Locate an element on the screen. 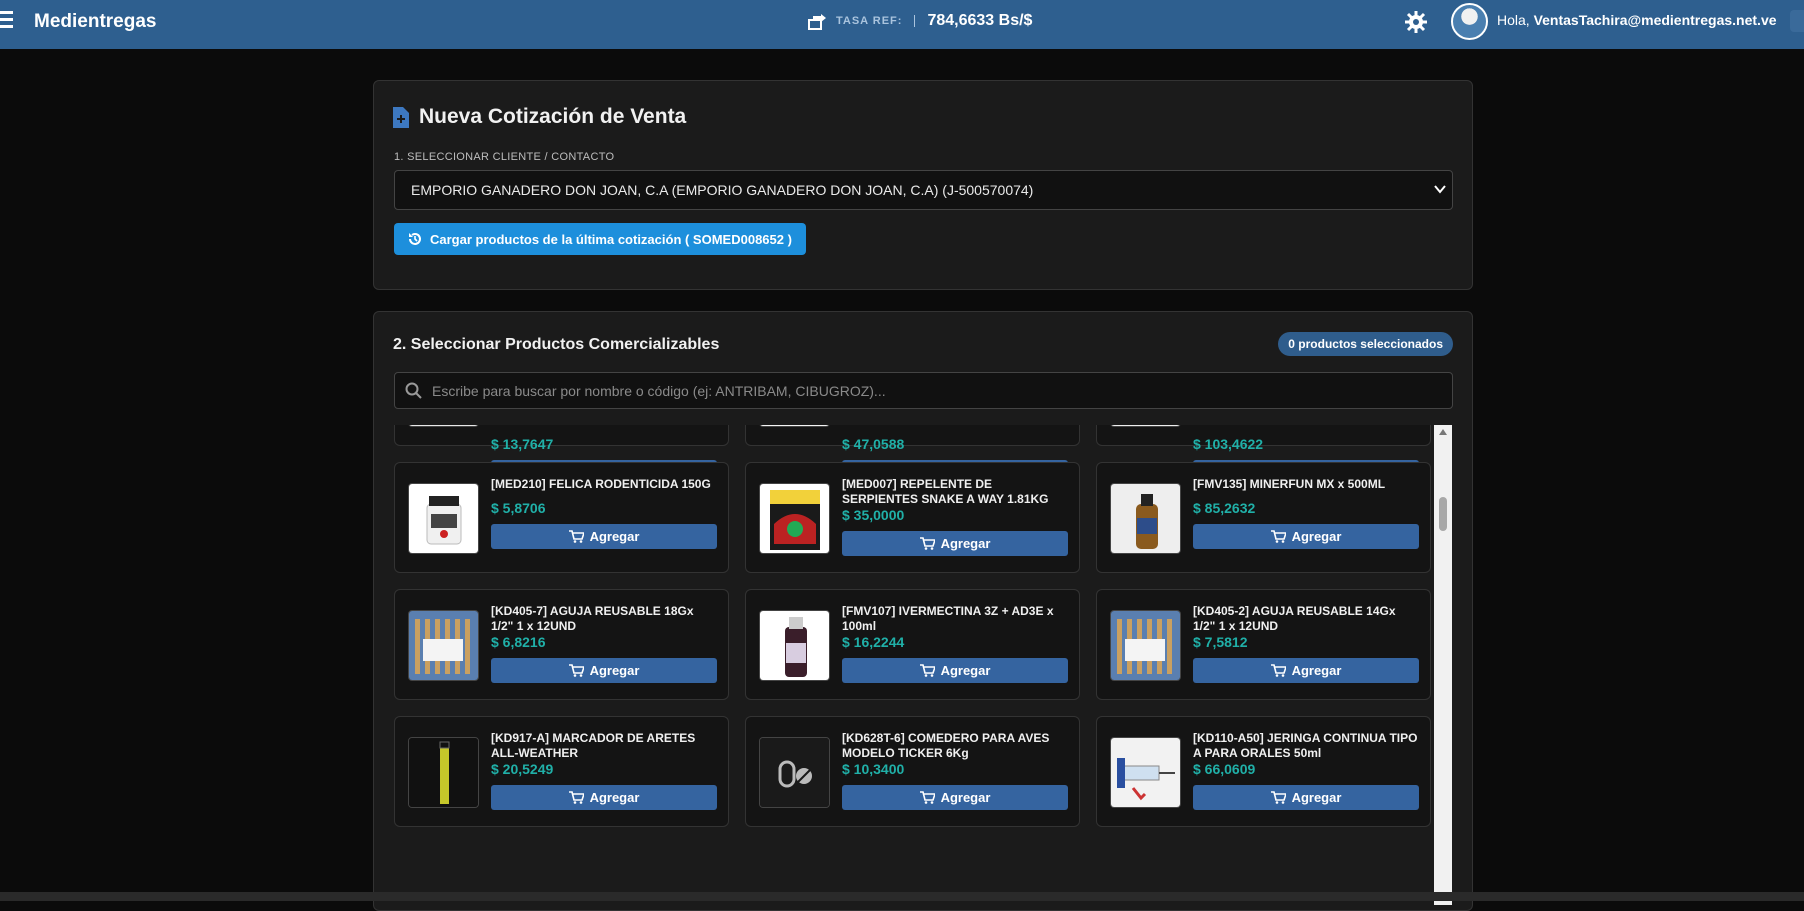 This screenshot has width=1804, height=911. product-price: $ 85,2632 is located at coordinates (1224, 508).